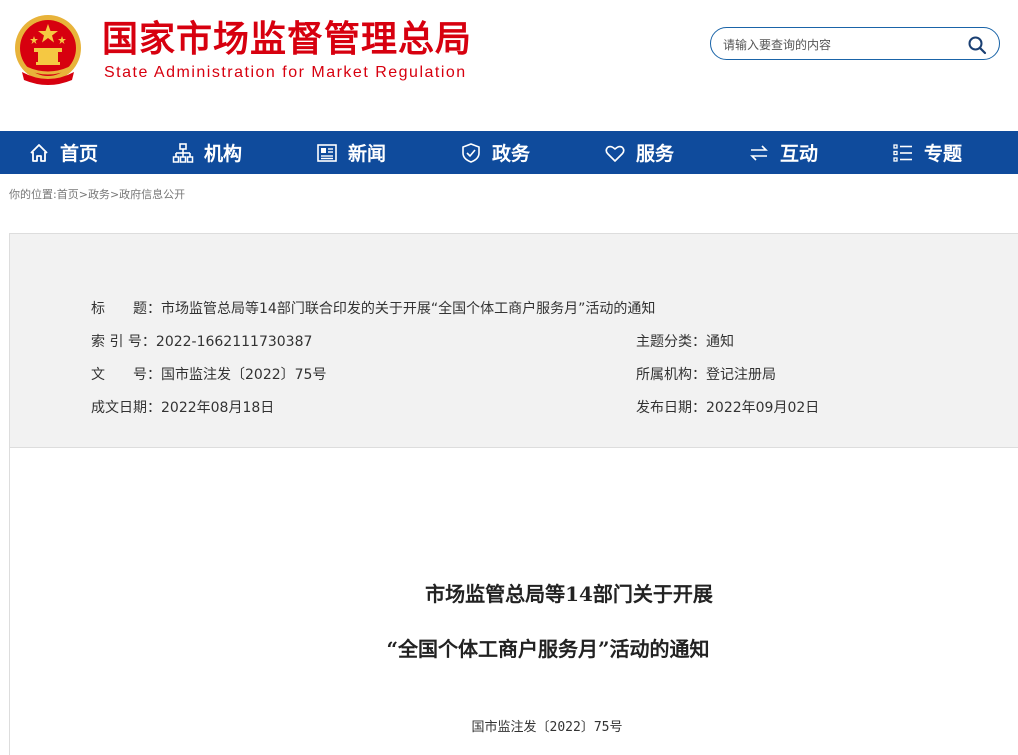  What do you see at coordinates (671, 342) in the screenshot?
I see `info-category-label: 主题分类：` at bounding box center [671, 342].